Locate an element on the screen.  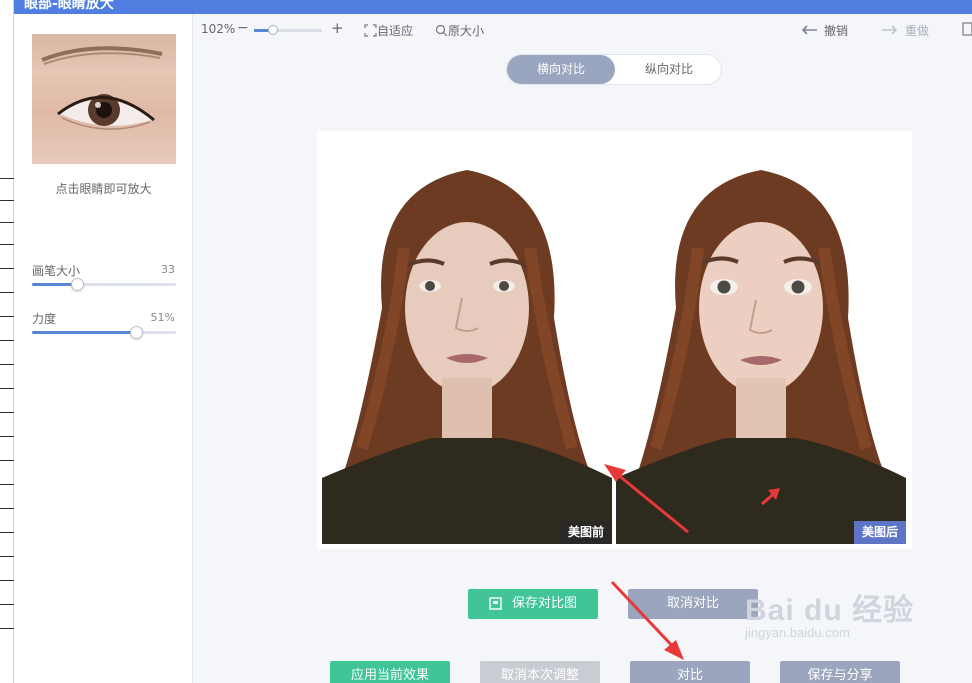
brush-size-label: 画笔大小 is located at coordinates (56, 271).